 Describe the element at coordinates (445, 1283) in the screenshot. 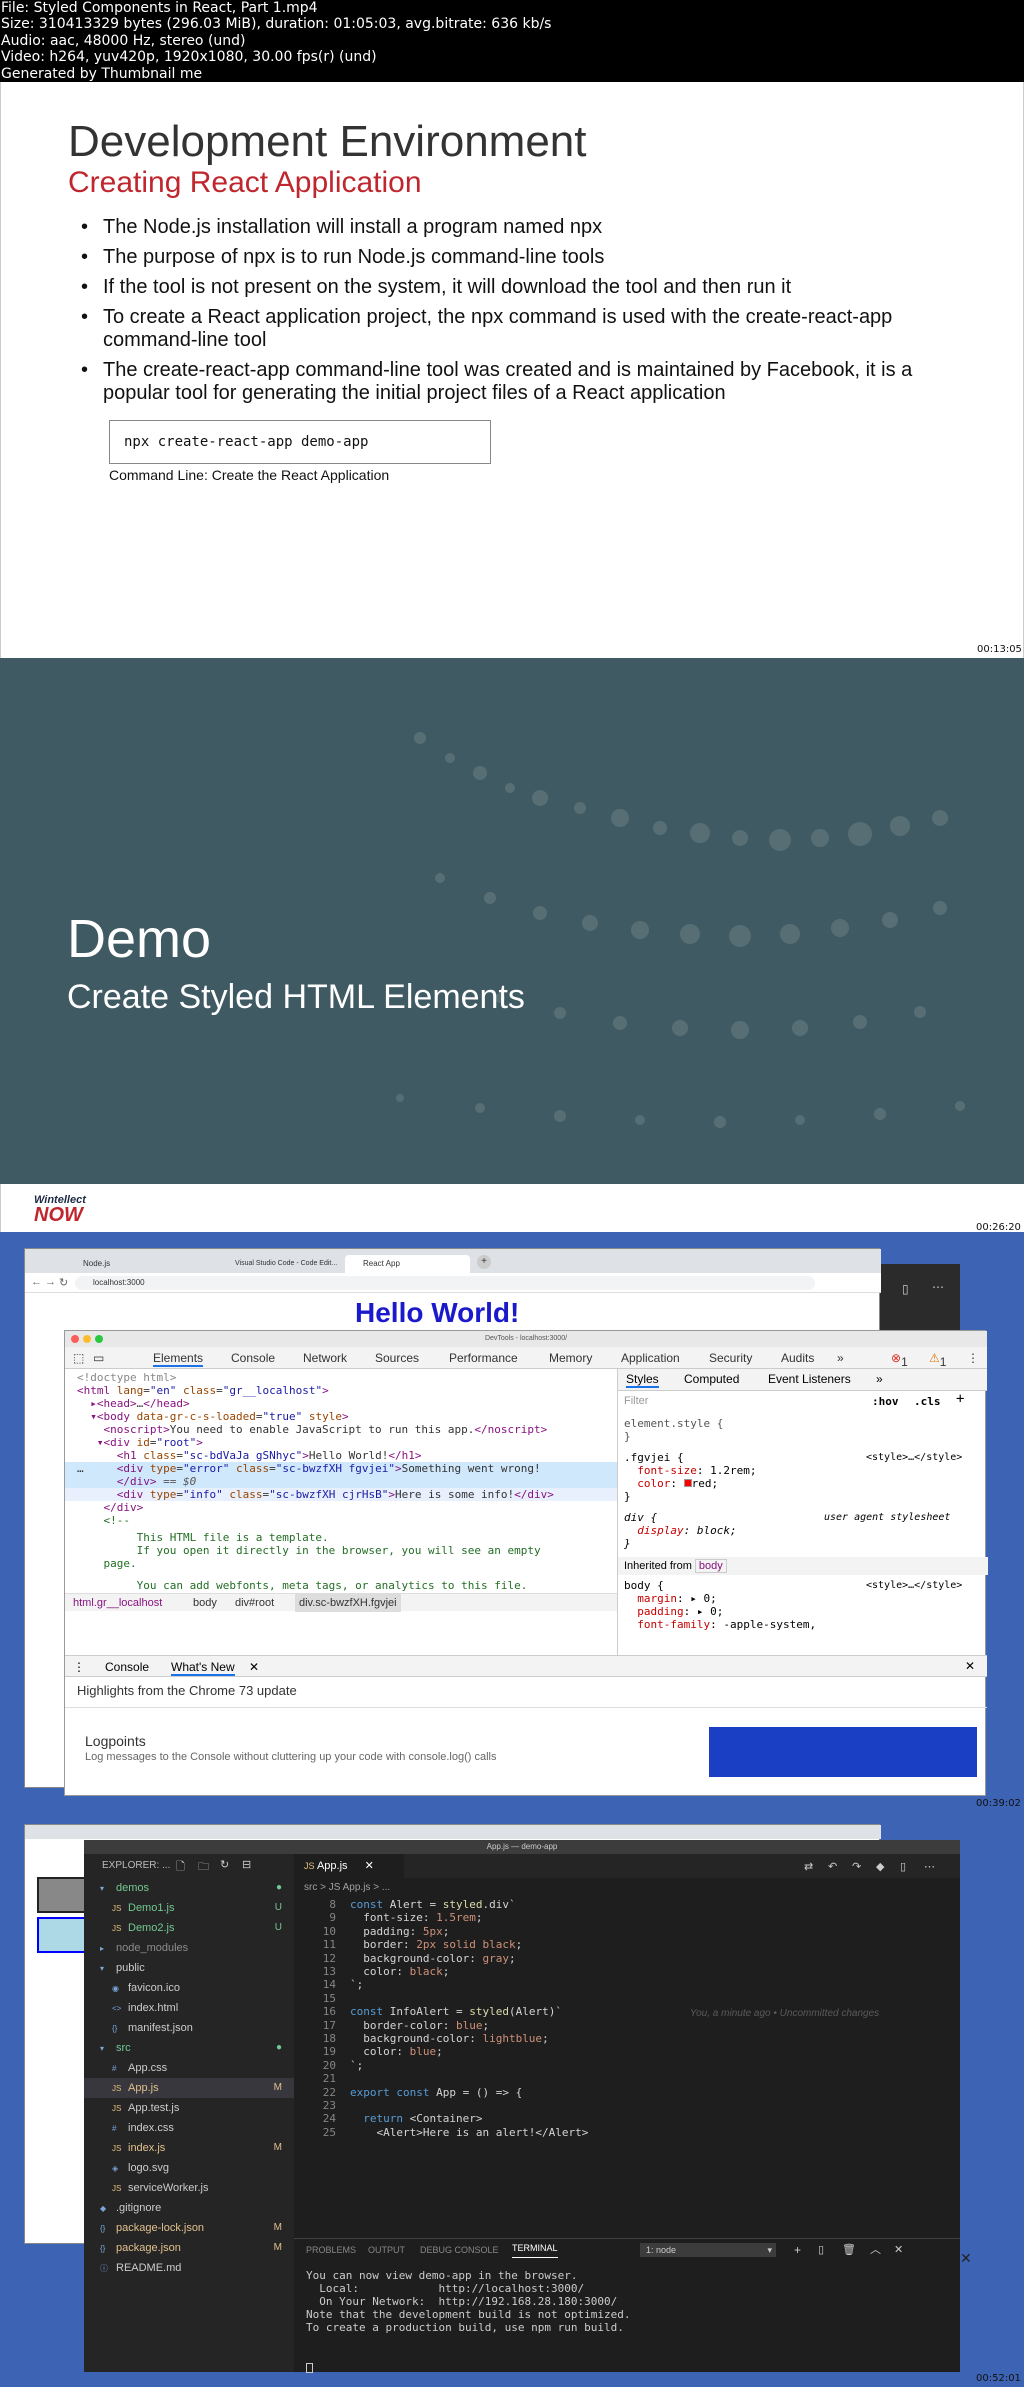

I see `address-bar: localhost:3000` at that location.